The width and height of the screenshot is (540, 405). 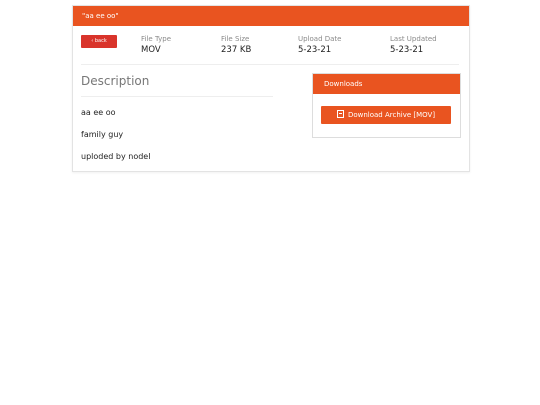 I want to click on description-divider, so click(x=177, y=96).